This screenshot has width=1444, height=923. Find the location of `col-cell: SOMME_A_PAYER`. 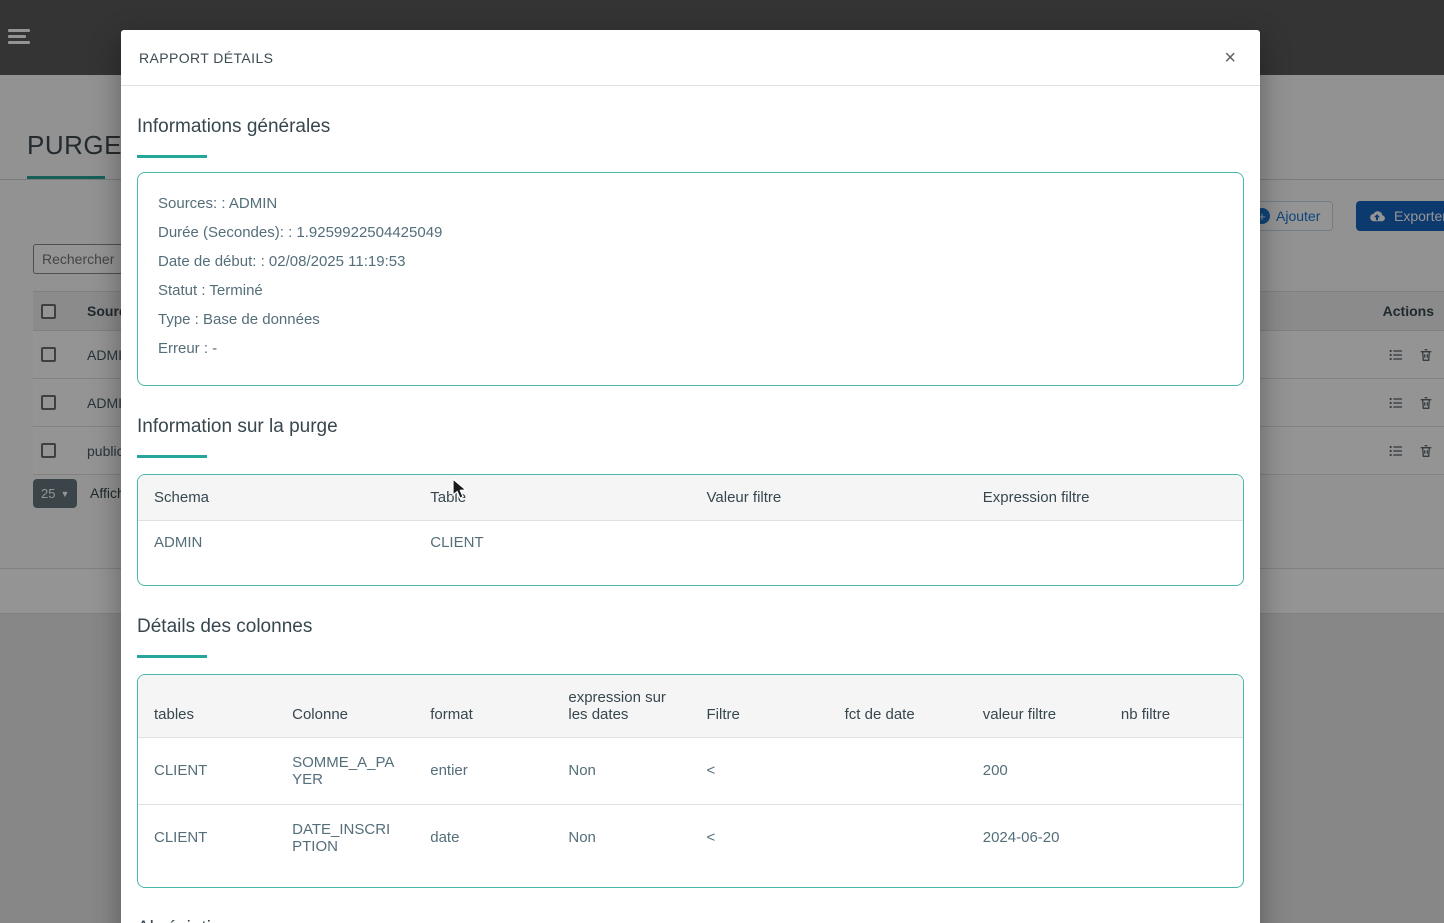

col-cell: SOMME_A_PAYER is located at coordinates (343, 770).